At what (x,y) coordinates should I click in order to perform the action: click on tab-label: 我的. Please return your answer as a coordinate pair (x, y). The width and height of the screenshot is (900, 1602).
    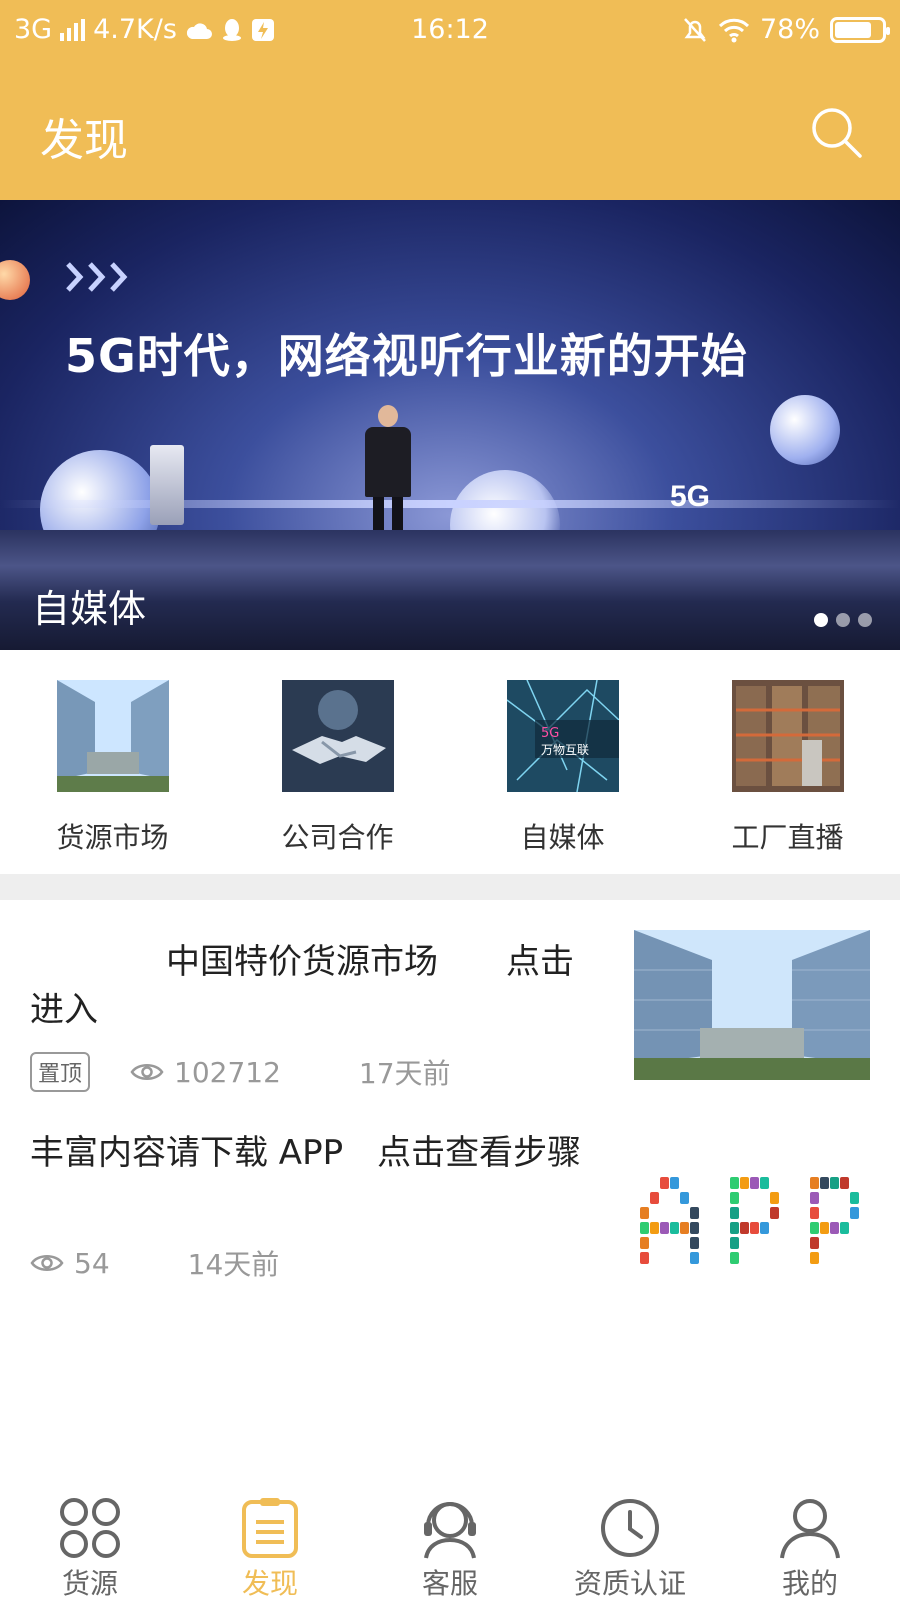
    Looking at the image, I should click on (809, 1583).